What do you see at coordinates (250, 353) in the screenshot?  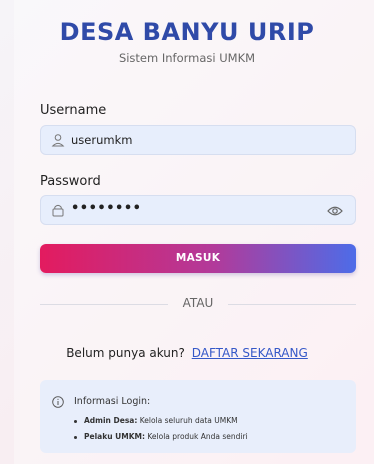 I see `signup-link: DAFTAR SEKARANG` at bounding box center [250, 353].